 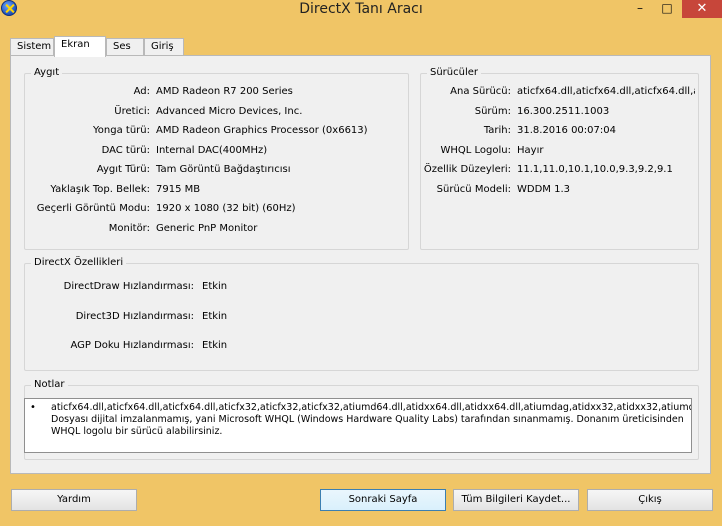 What do you see at coordinates (667, 9) in the screenshot?
I see `maximize-button: □` at bounding box center [667, 9].